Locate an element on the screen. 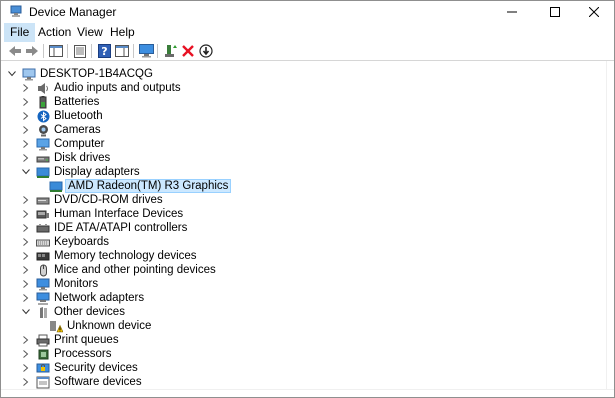 This screenshot has height=398, width=615. tree-root: DESKTOP-1B4ACQG is located at coordinates (80, 74).